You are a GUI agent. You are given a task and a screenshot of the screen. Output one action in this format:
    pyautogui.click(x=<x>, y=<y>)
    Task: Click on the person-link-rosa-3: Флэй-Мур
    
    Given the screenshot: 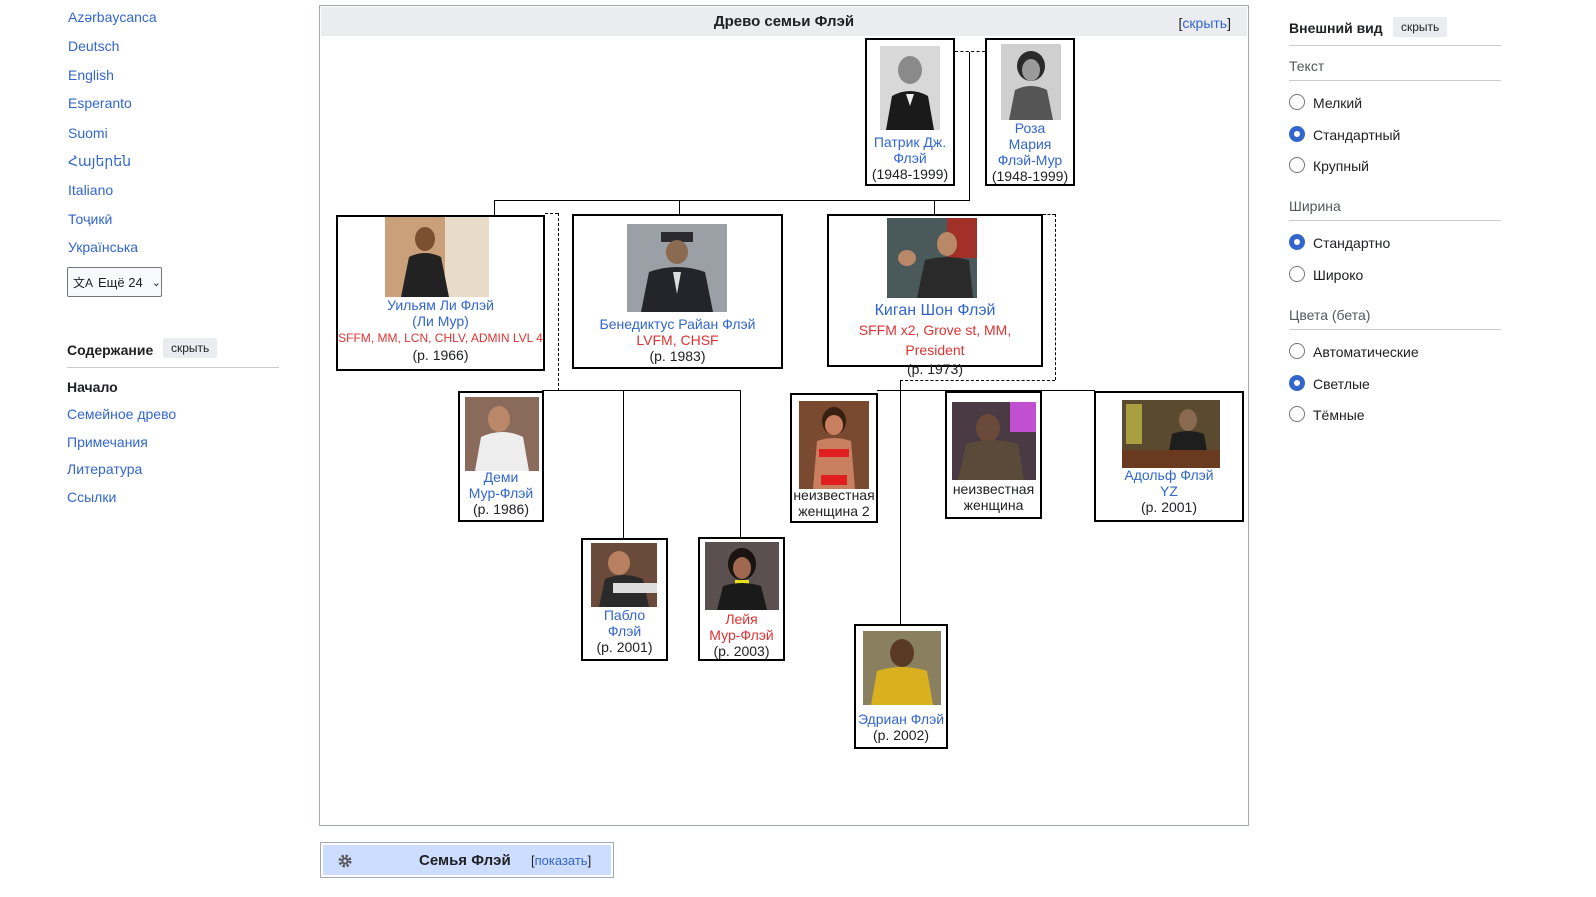 What is the action you would take?
    pyautogui.click(x=1030, y=160)
    